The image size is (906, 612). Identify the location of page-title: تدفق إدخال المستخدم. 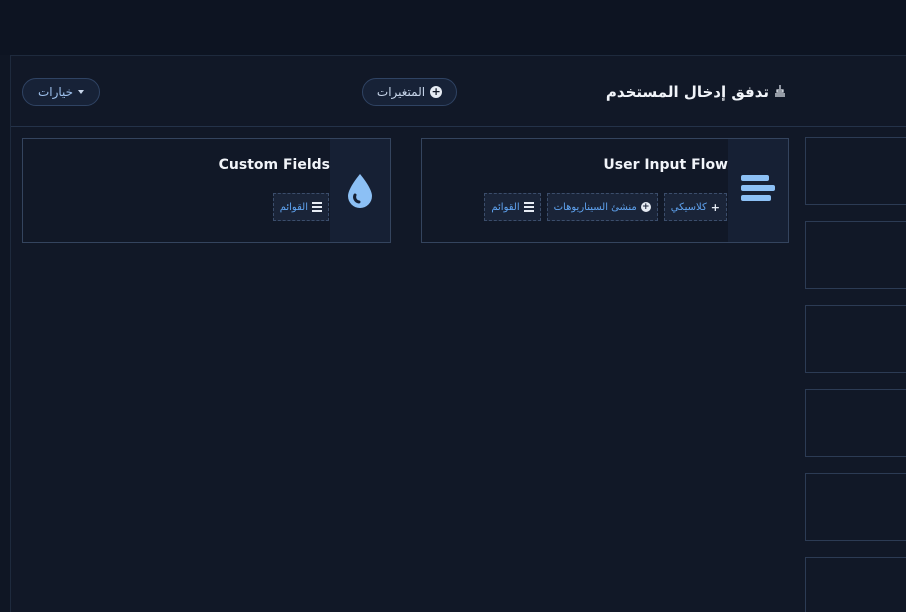
(696, 92).